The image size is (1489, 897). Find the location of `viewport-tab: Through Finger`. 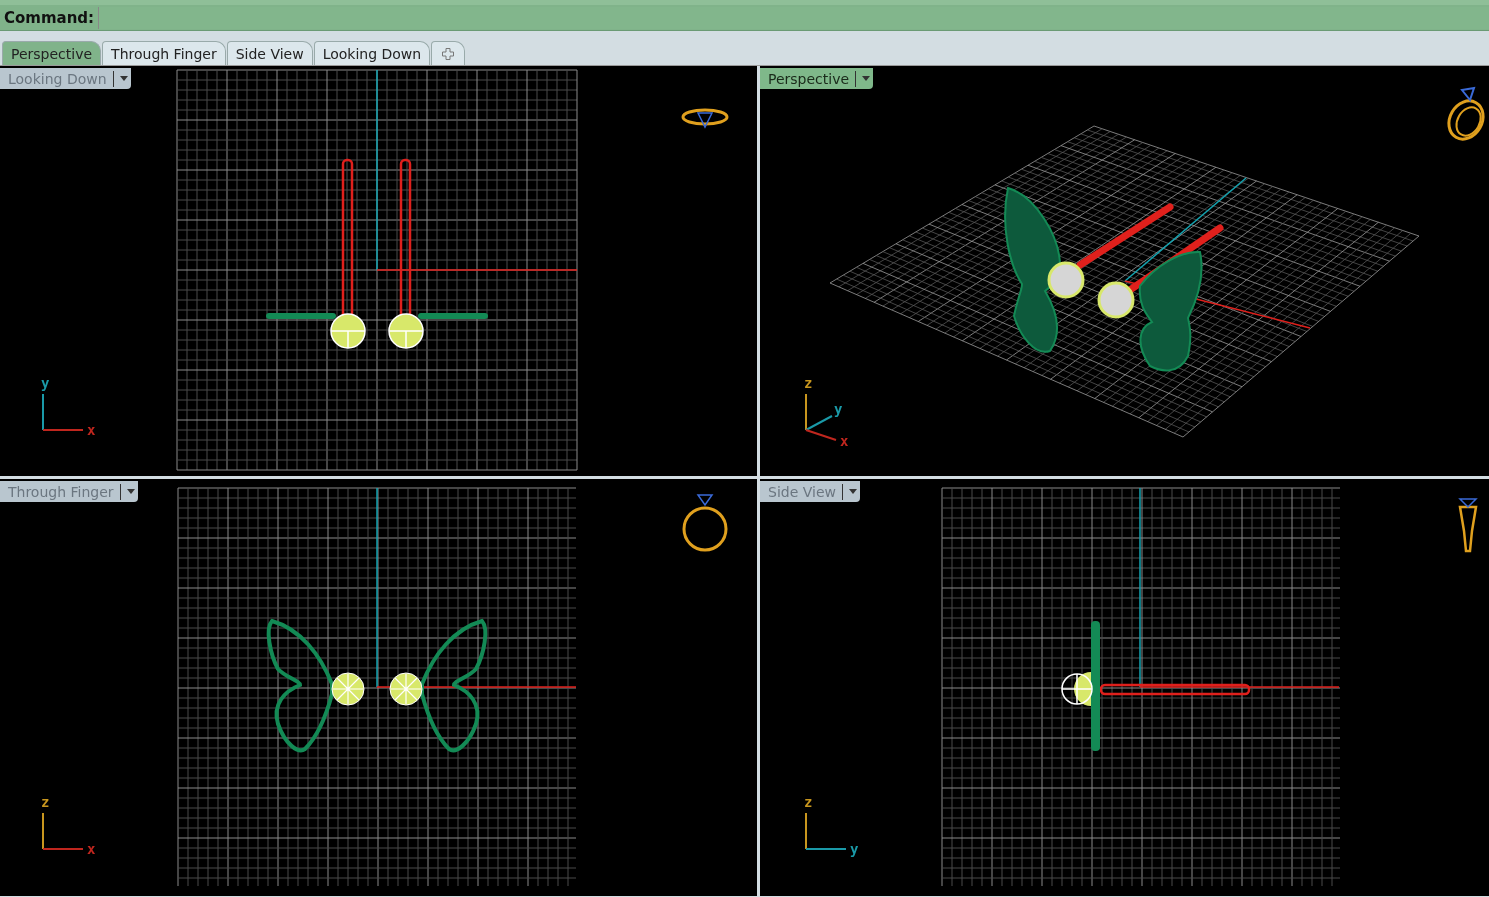

viewport-tab: Through Finger is located at coordinates (164, 53).